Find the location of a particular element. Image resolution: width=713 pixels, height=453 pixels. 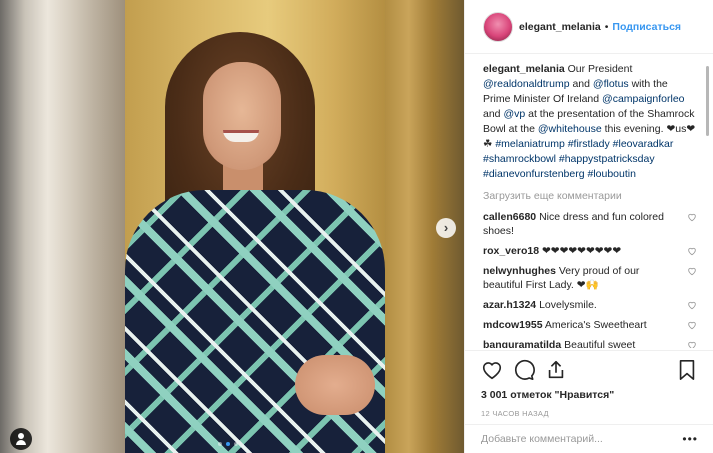

comment-username: nelwynhughes is located at coordinates (519, 271).